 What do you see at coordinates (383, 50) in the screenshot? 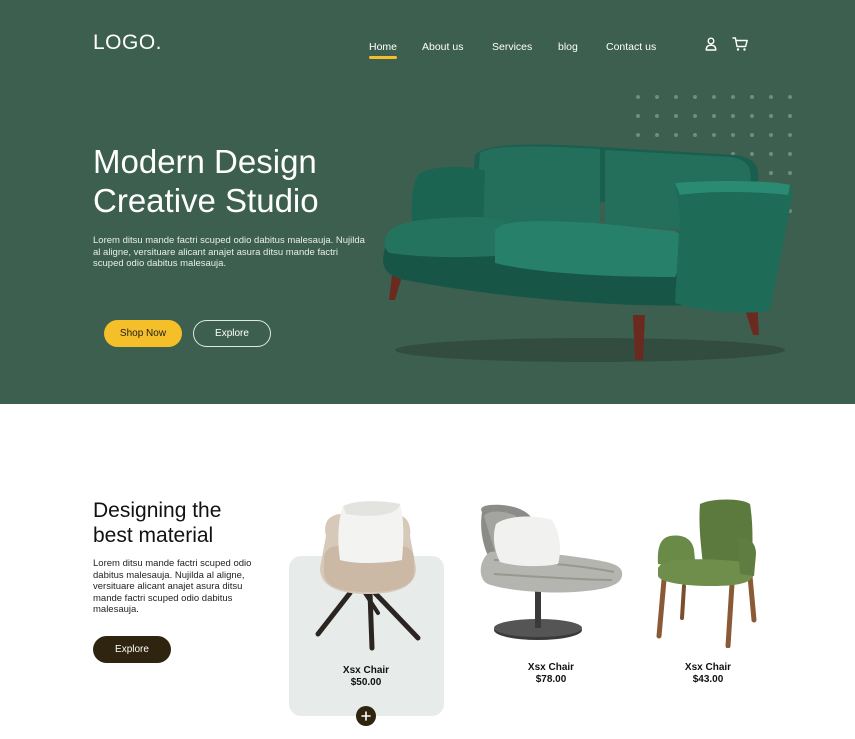
I see `nav-home: Home` at bounding box center [383, 50].